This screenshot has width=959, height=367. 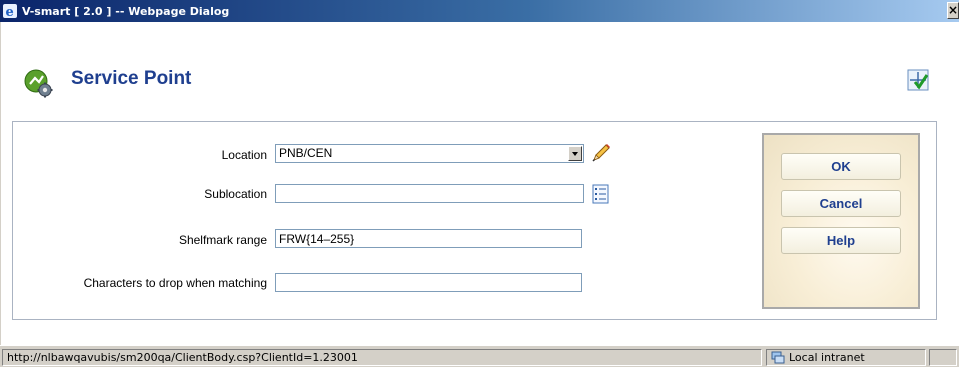 I want to click on security-zone-label: Local intranet, so click(x=827, y=357).